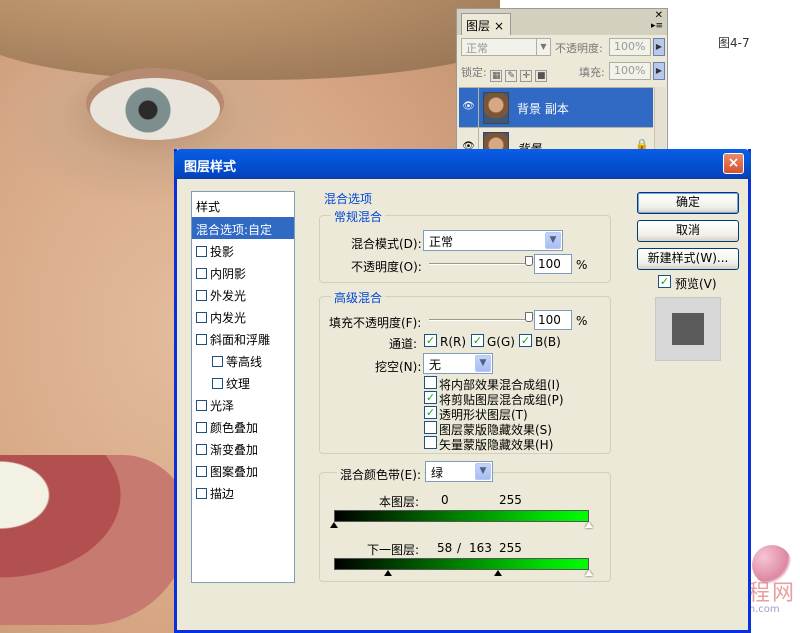 The image size is (800, 633). What do you see at coordinates (243, 404) in the screenshot?
I see `sidebar-item-satin: 光泽` at bounding box center [243, 404].